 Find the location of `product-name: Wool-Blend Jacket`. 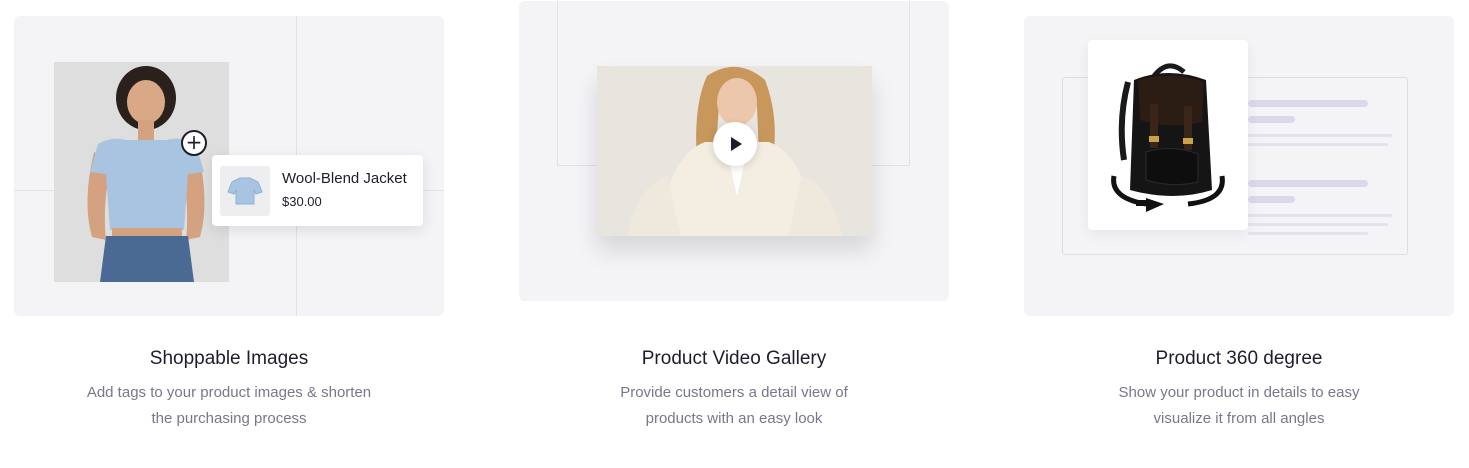

product-name: Wool-Blend Jacket is located at coordinates (344, 178).